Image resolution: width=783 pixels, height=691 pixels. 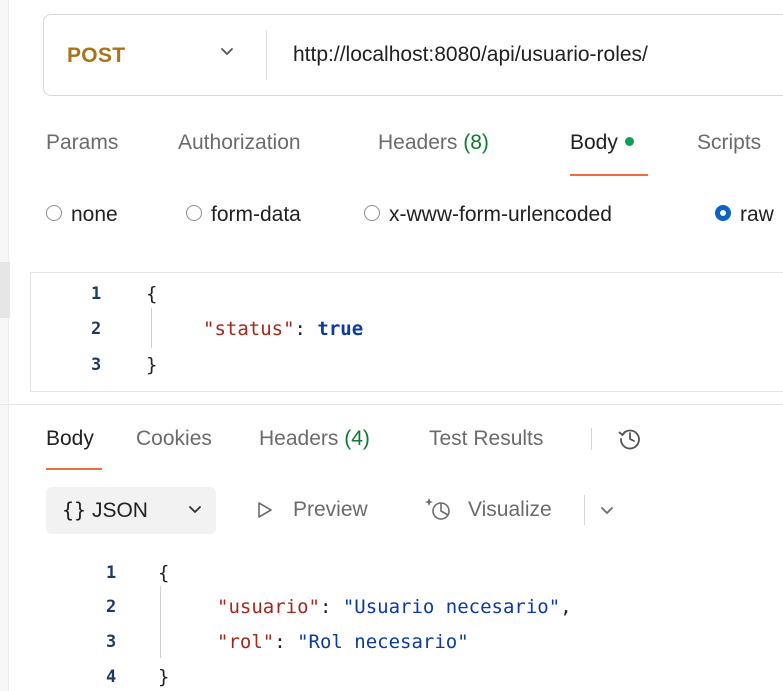 I want to click on tab-params: Params, so click(x=82, y=143).